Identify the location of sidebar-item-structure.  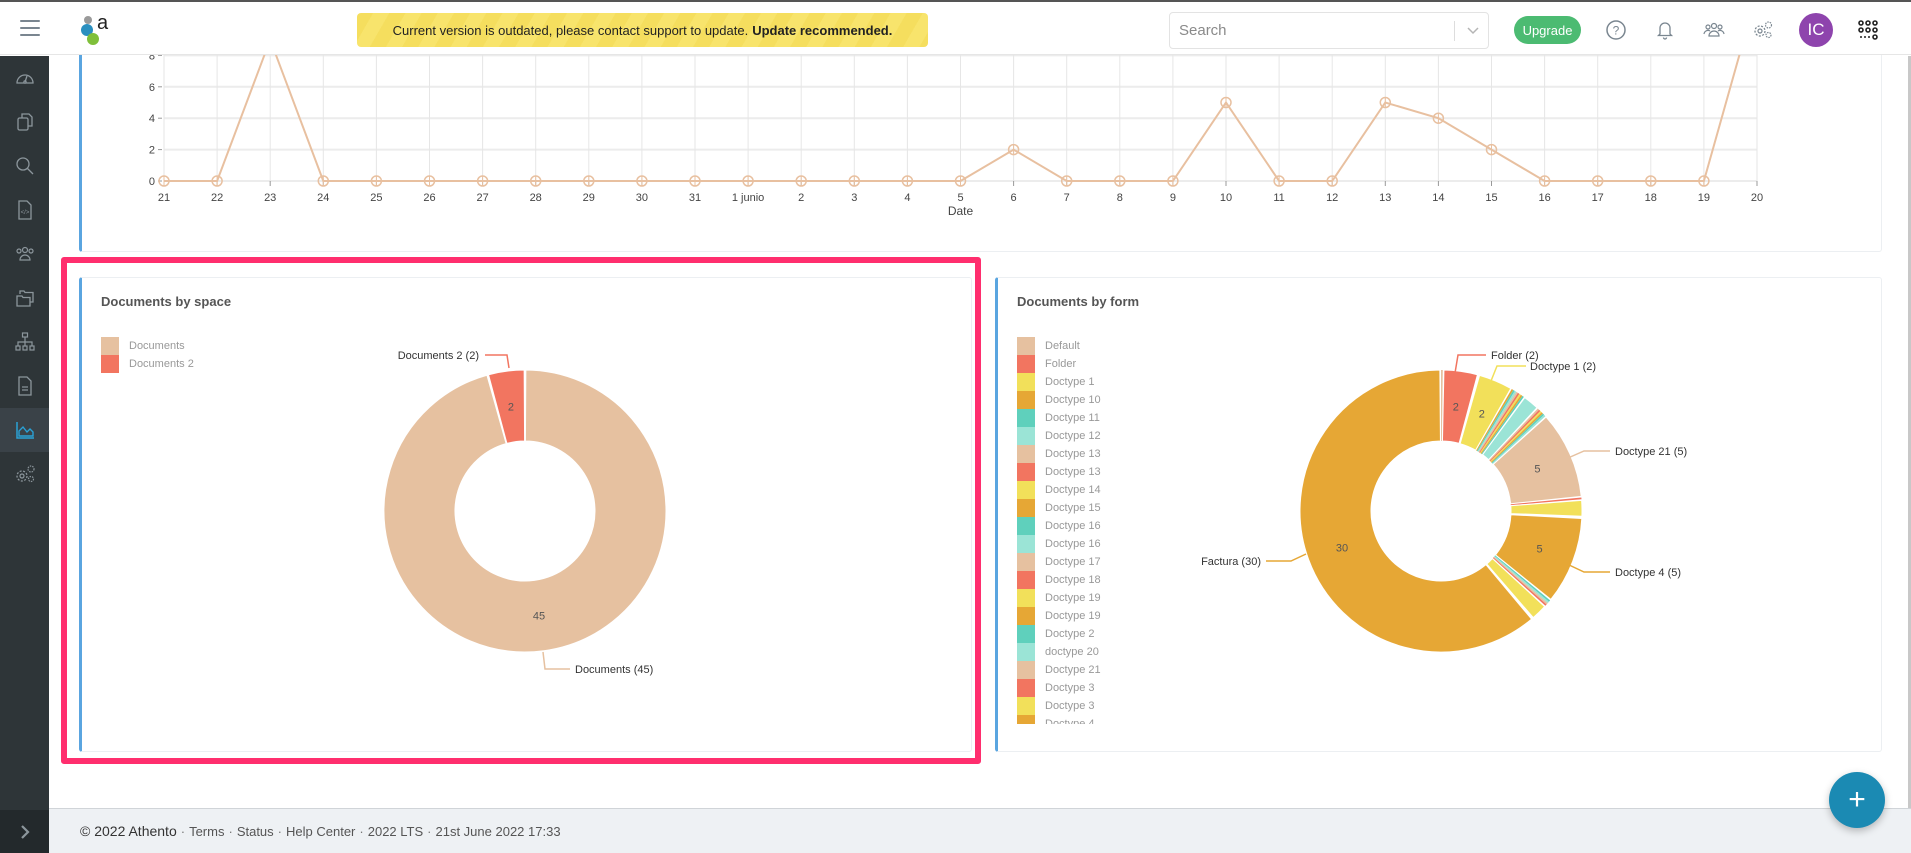
(24, 342).